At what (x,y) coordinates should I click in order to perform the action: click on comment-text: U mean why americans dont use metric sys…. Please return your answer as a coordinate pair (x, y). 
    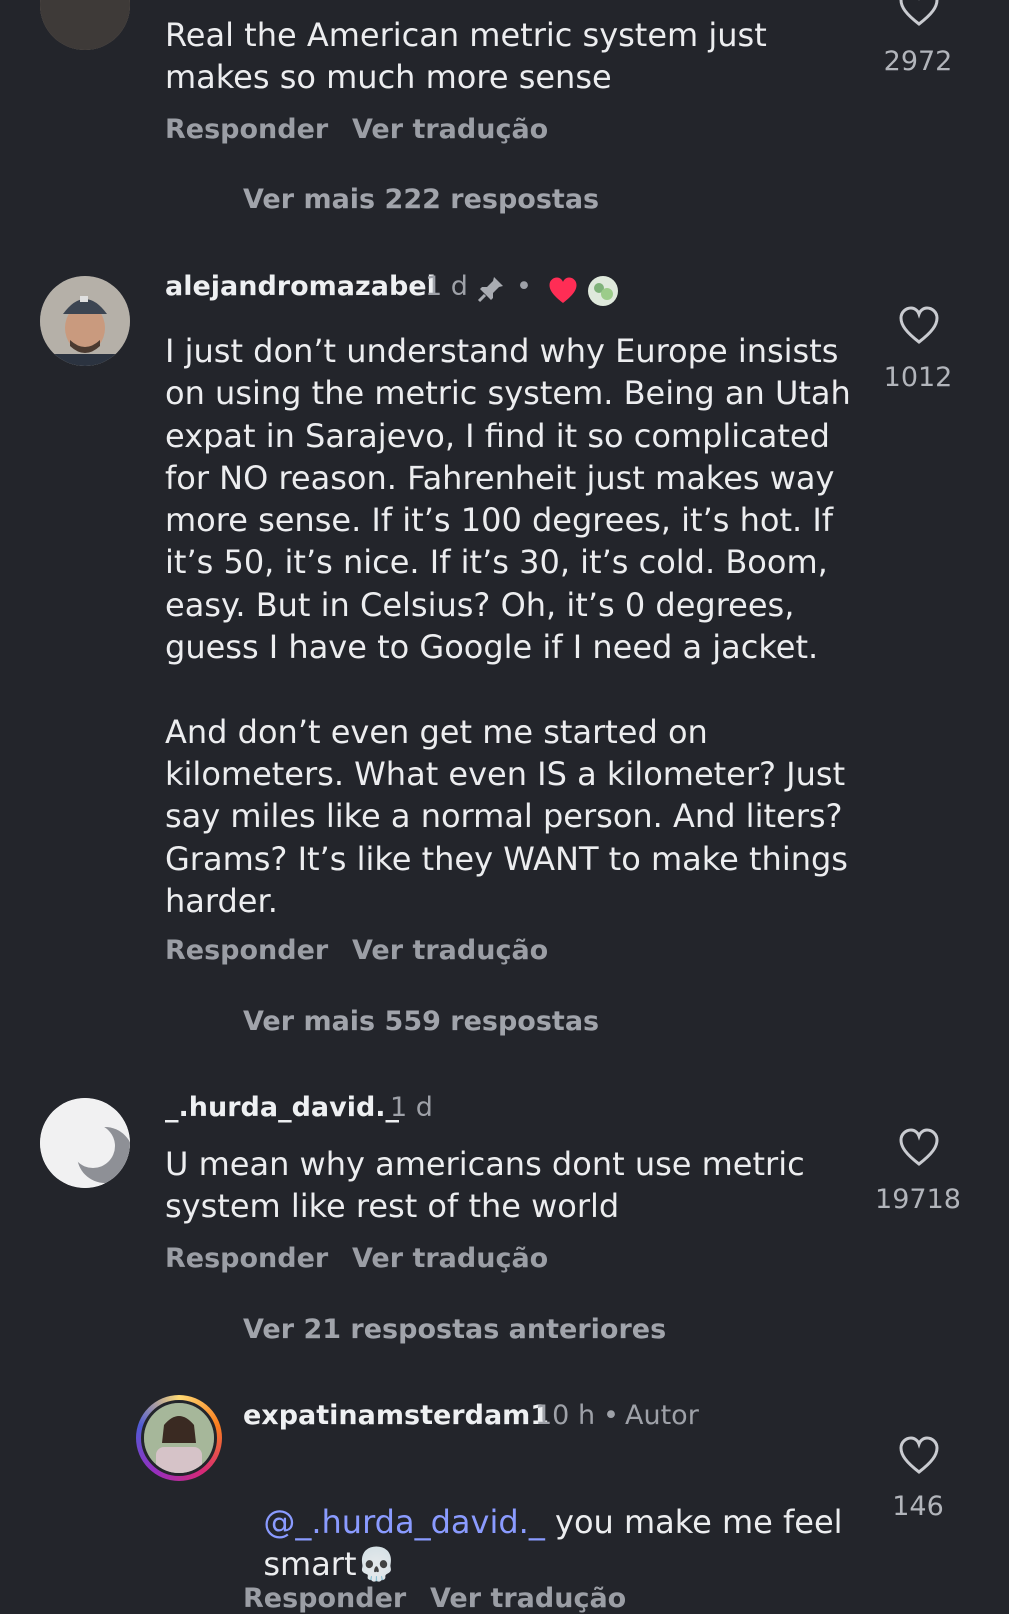
    Looking at the image, I should click on (485, 1185).